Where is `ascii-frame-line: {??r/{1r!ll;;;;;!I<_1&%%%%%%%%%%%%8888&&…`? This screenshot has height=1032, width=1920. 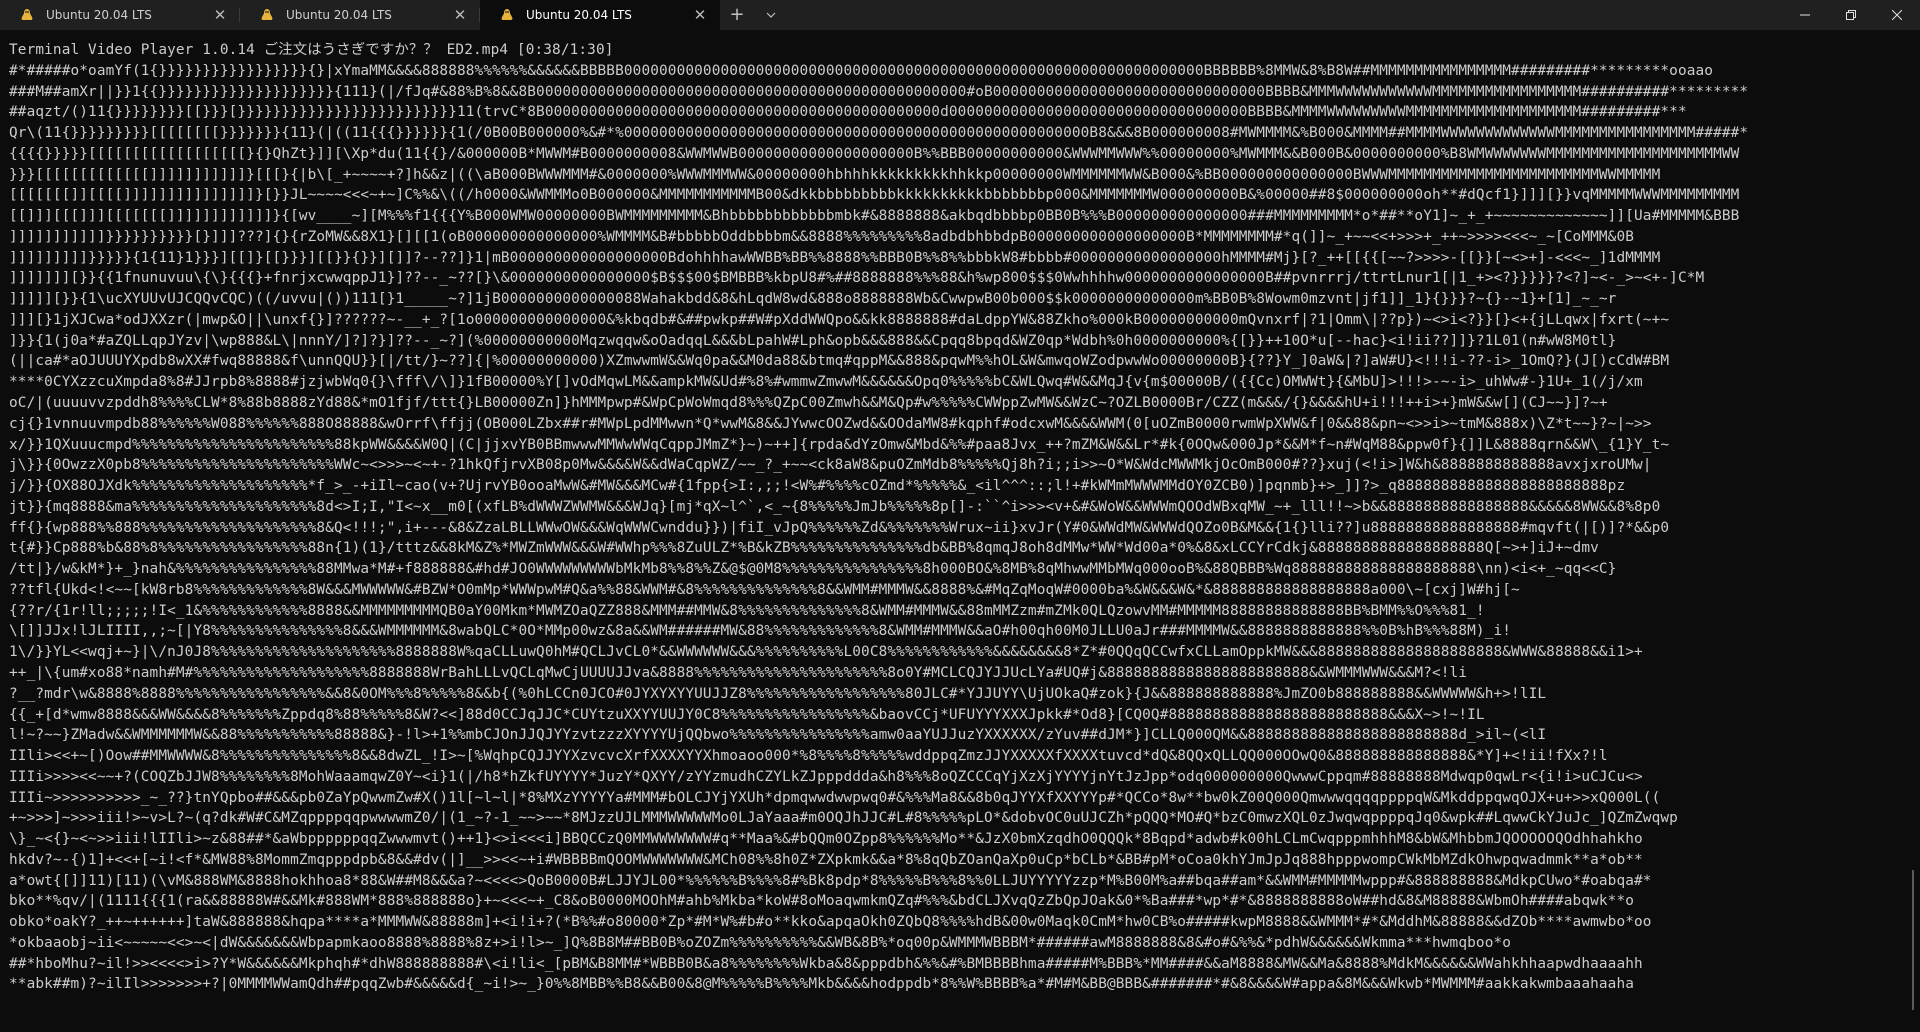
ascii-frame-line: {??r/{1r!ll;;;;;!I<_1&%%%%%%%%%%%%8888&&… is located at coordinates (747, 610).